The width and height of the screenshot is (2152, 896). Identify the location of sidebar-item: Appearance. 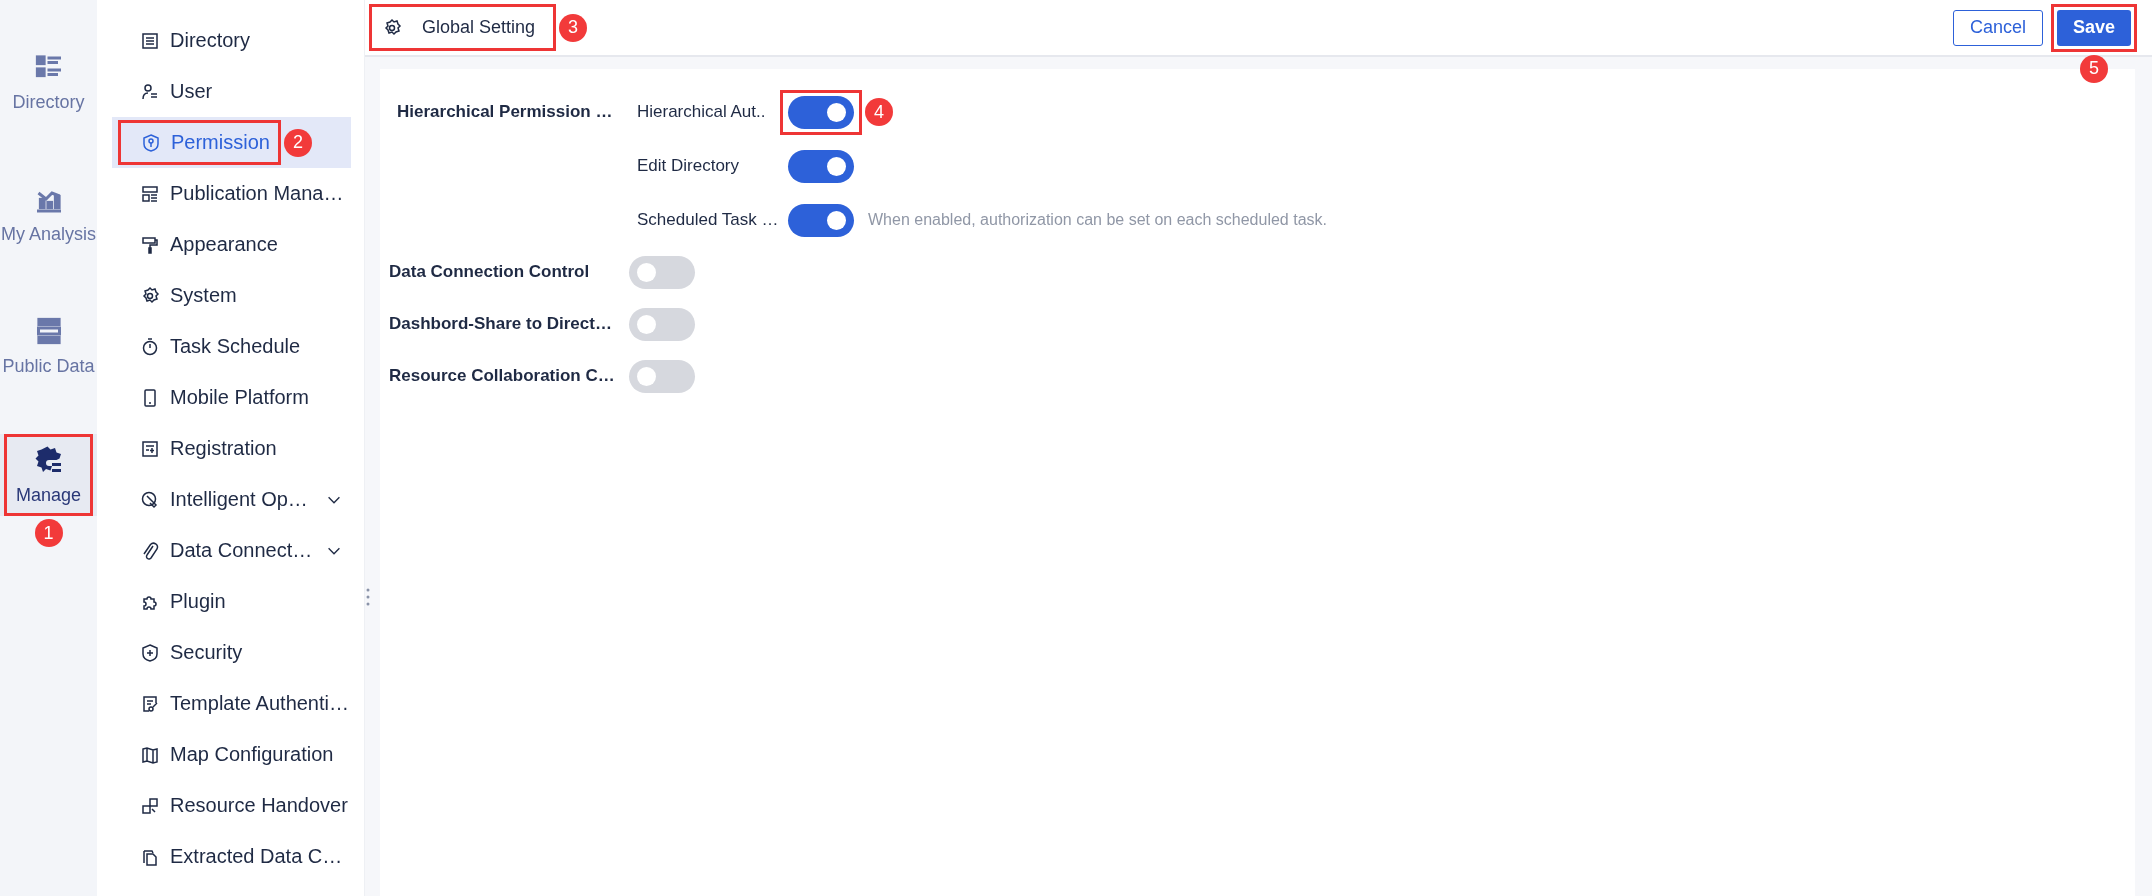
(231, 244).